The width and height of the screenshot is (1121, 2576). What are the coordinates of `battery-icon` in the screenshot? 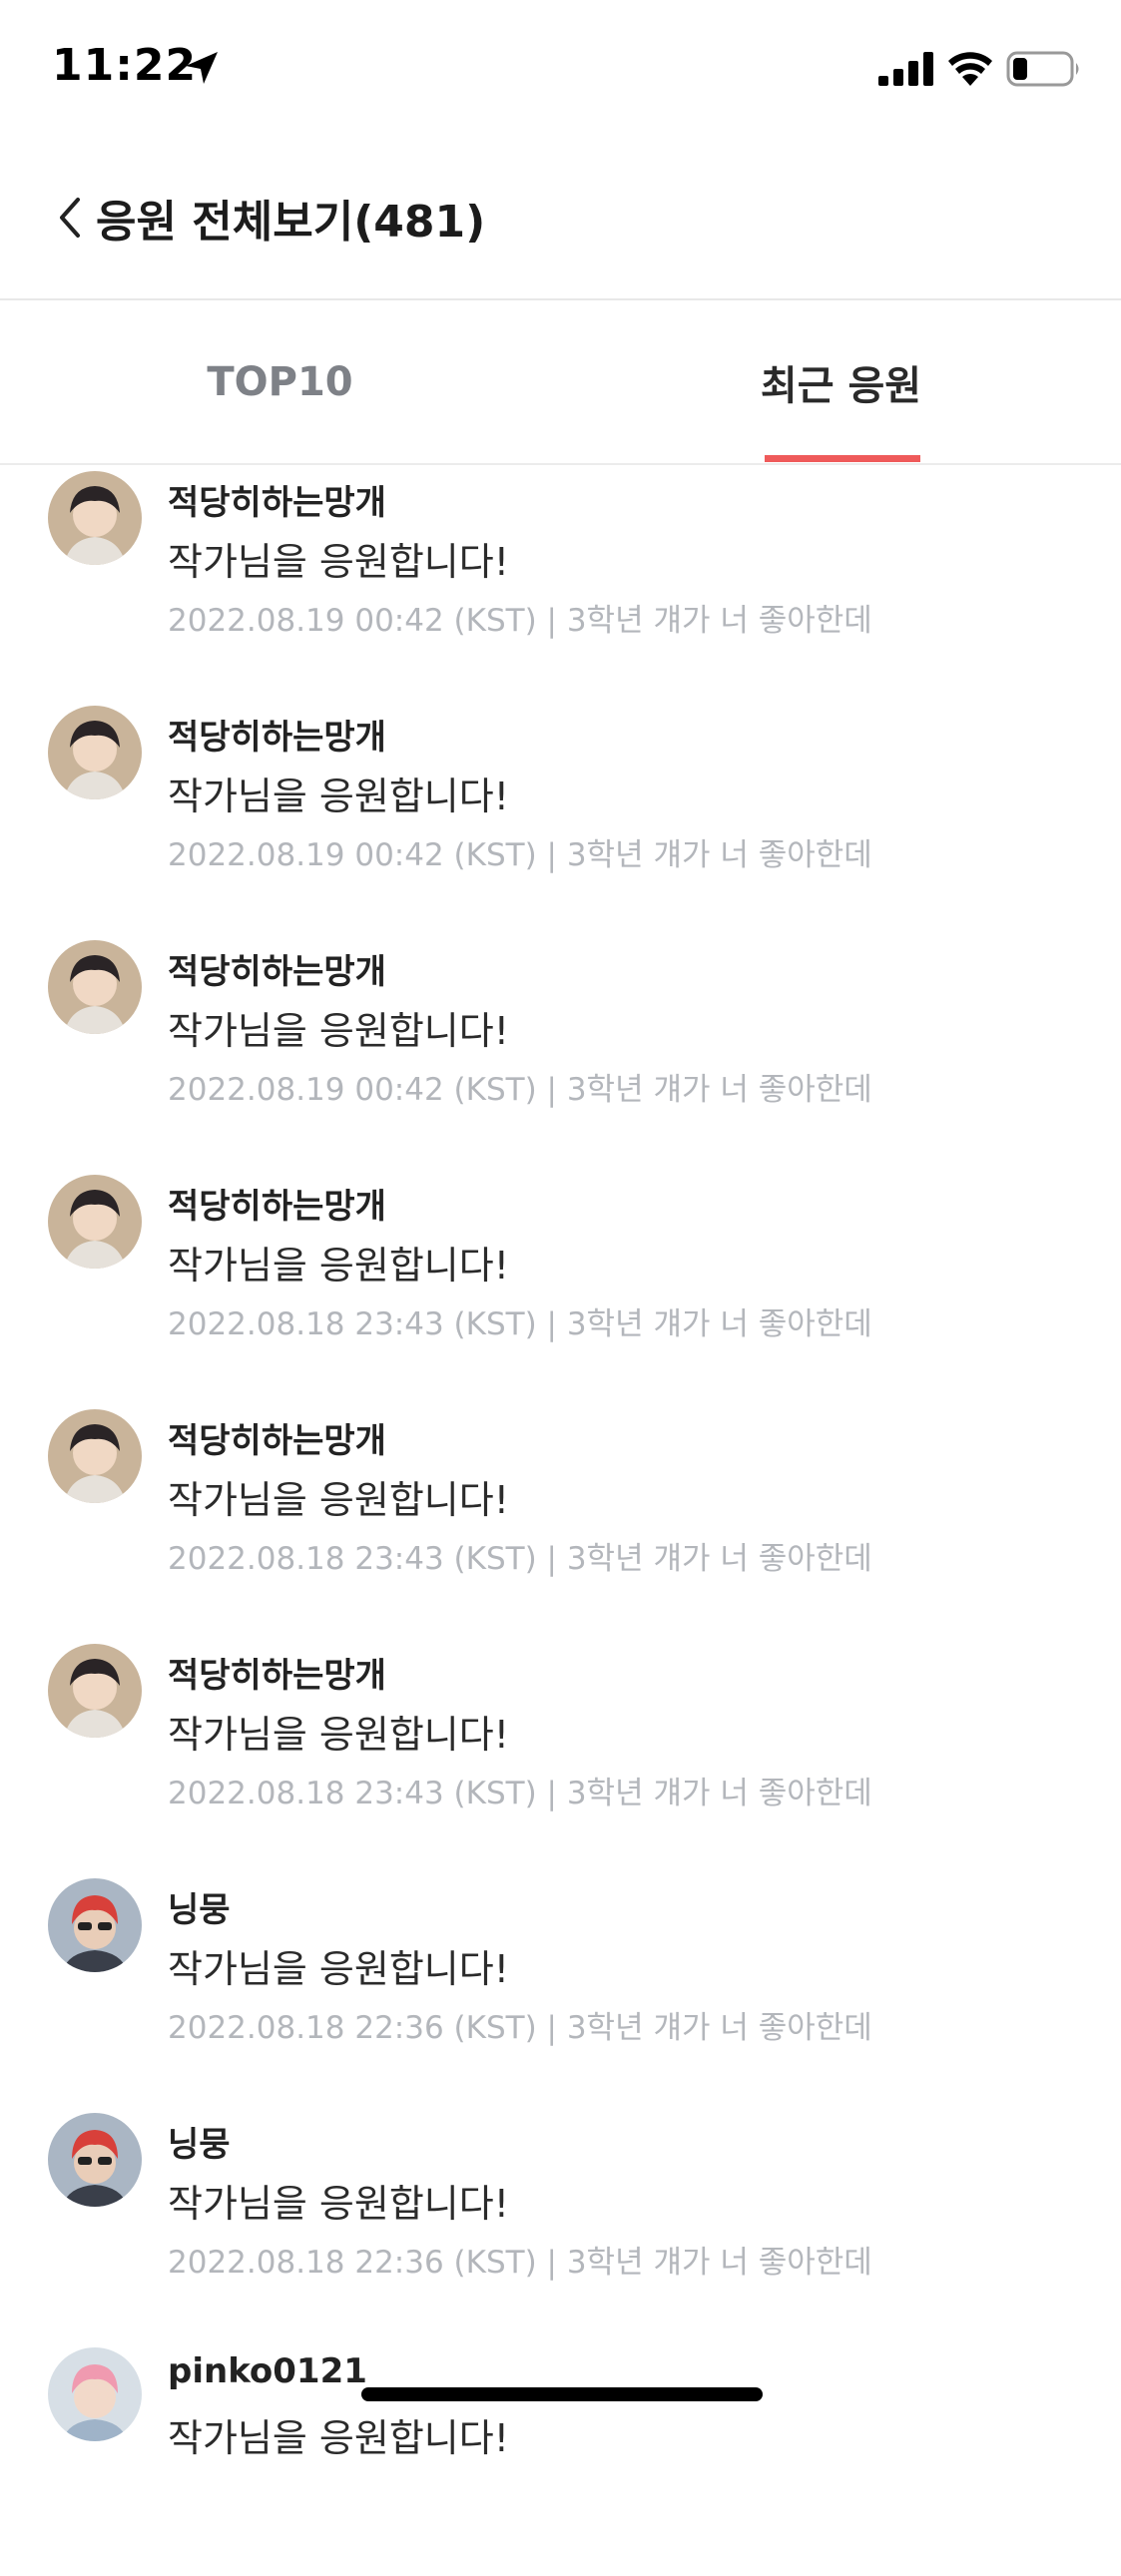 It's located at (1042, 69).